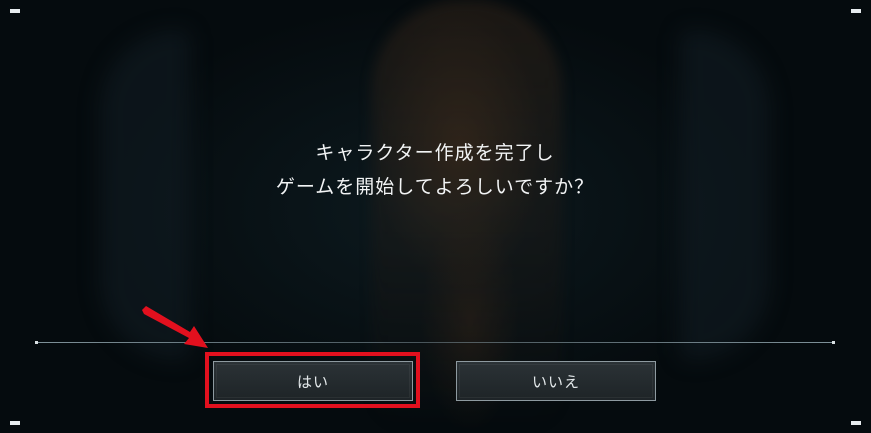 This screenshot has height=433, width=871. I want to click on annotation-arrow-icon, so click(175, 327).